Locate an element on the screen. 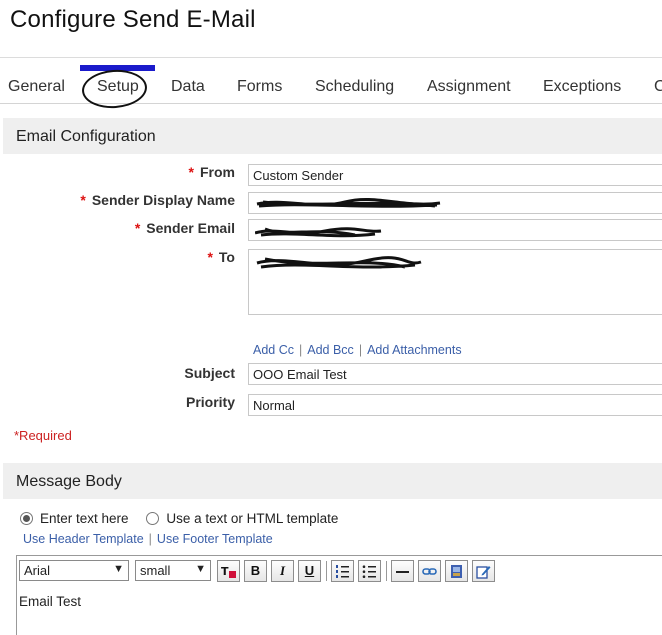 The height and width of the screenshot is (635, 662). priority-label: Priority is located at coordinates (210, 402).